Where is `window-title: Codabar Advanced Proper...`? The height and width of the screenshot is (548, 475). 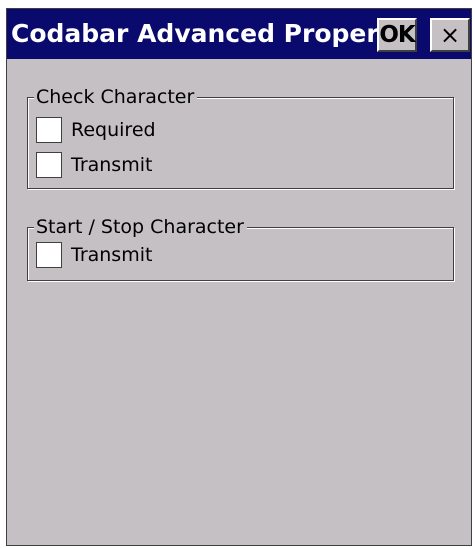 window-title: Codabar Advanced Proper... is located at coordinates (207, 33).